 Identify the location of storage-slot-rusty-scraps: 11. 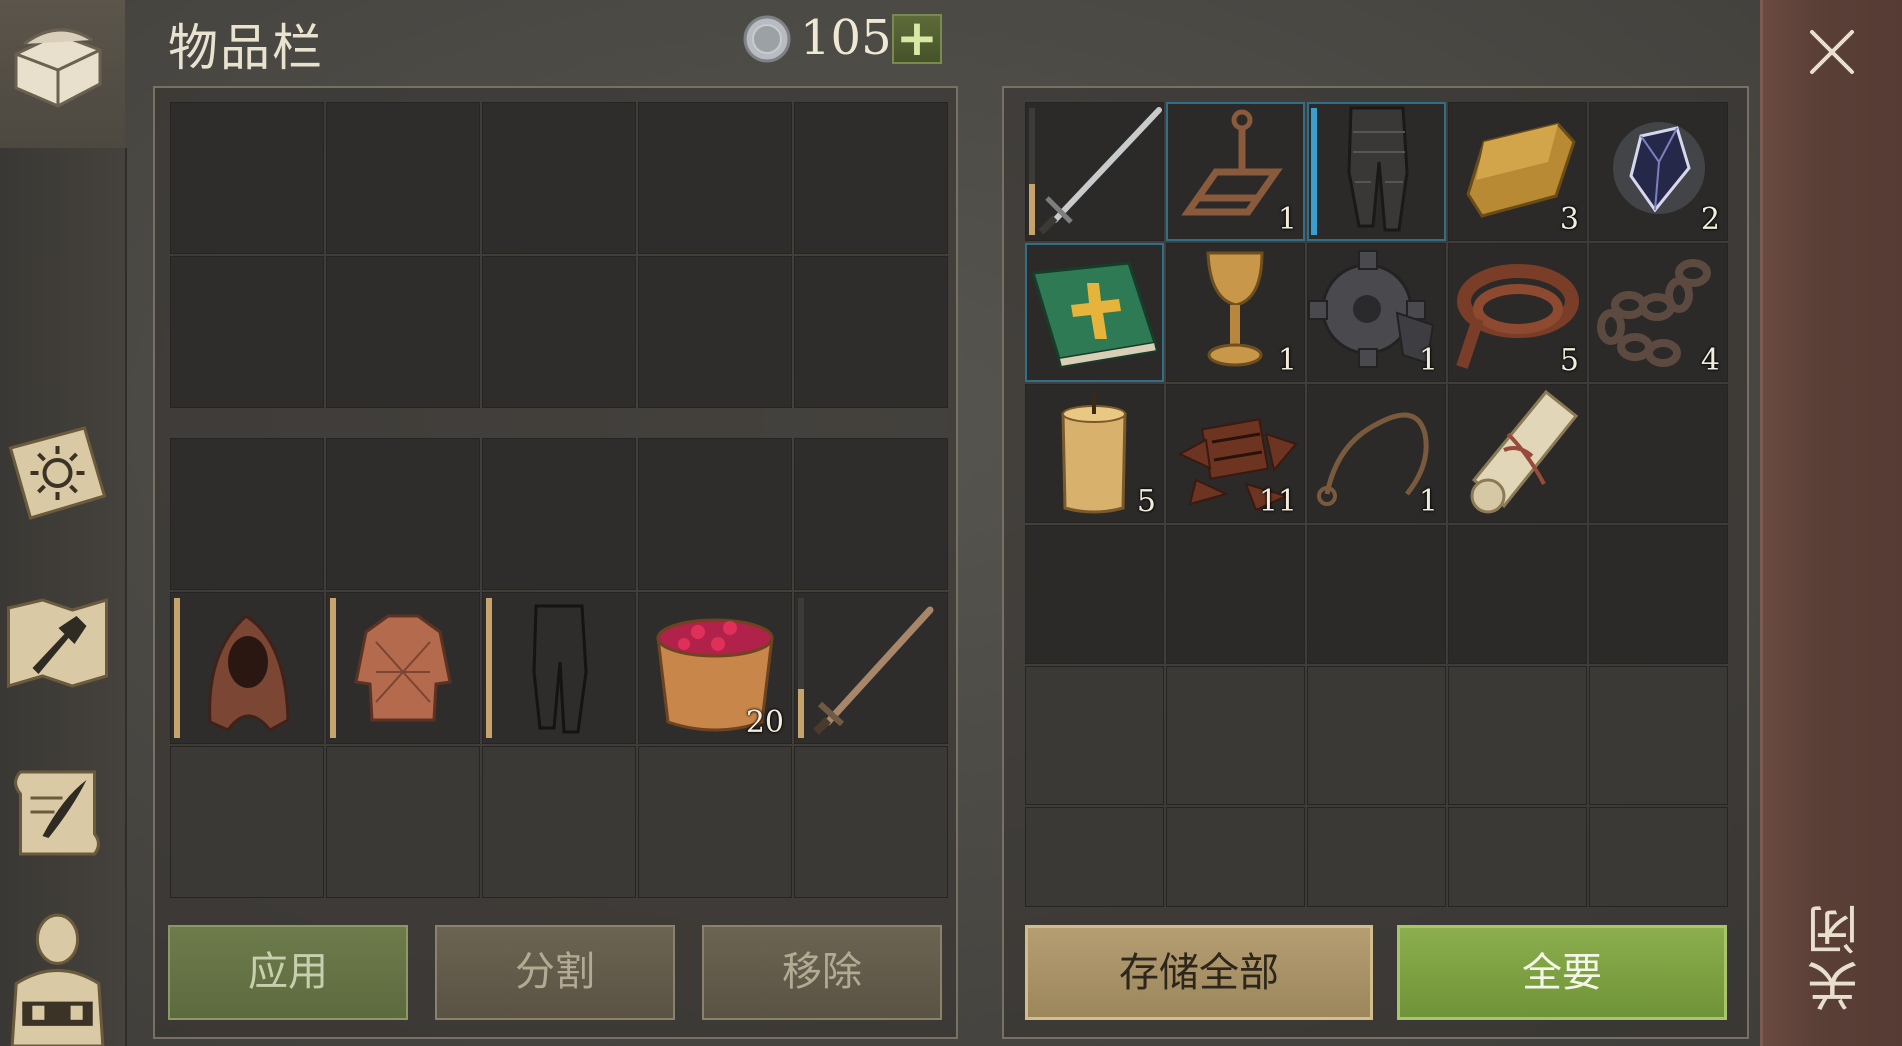
(1235, 453).